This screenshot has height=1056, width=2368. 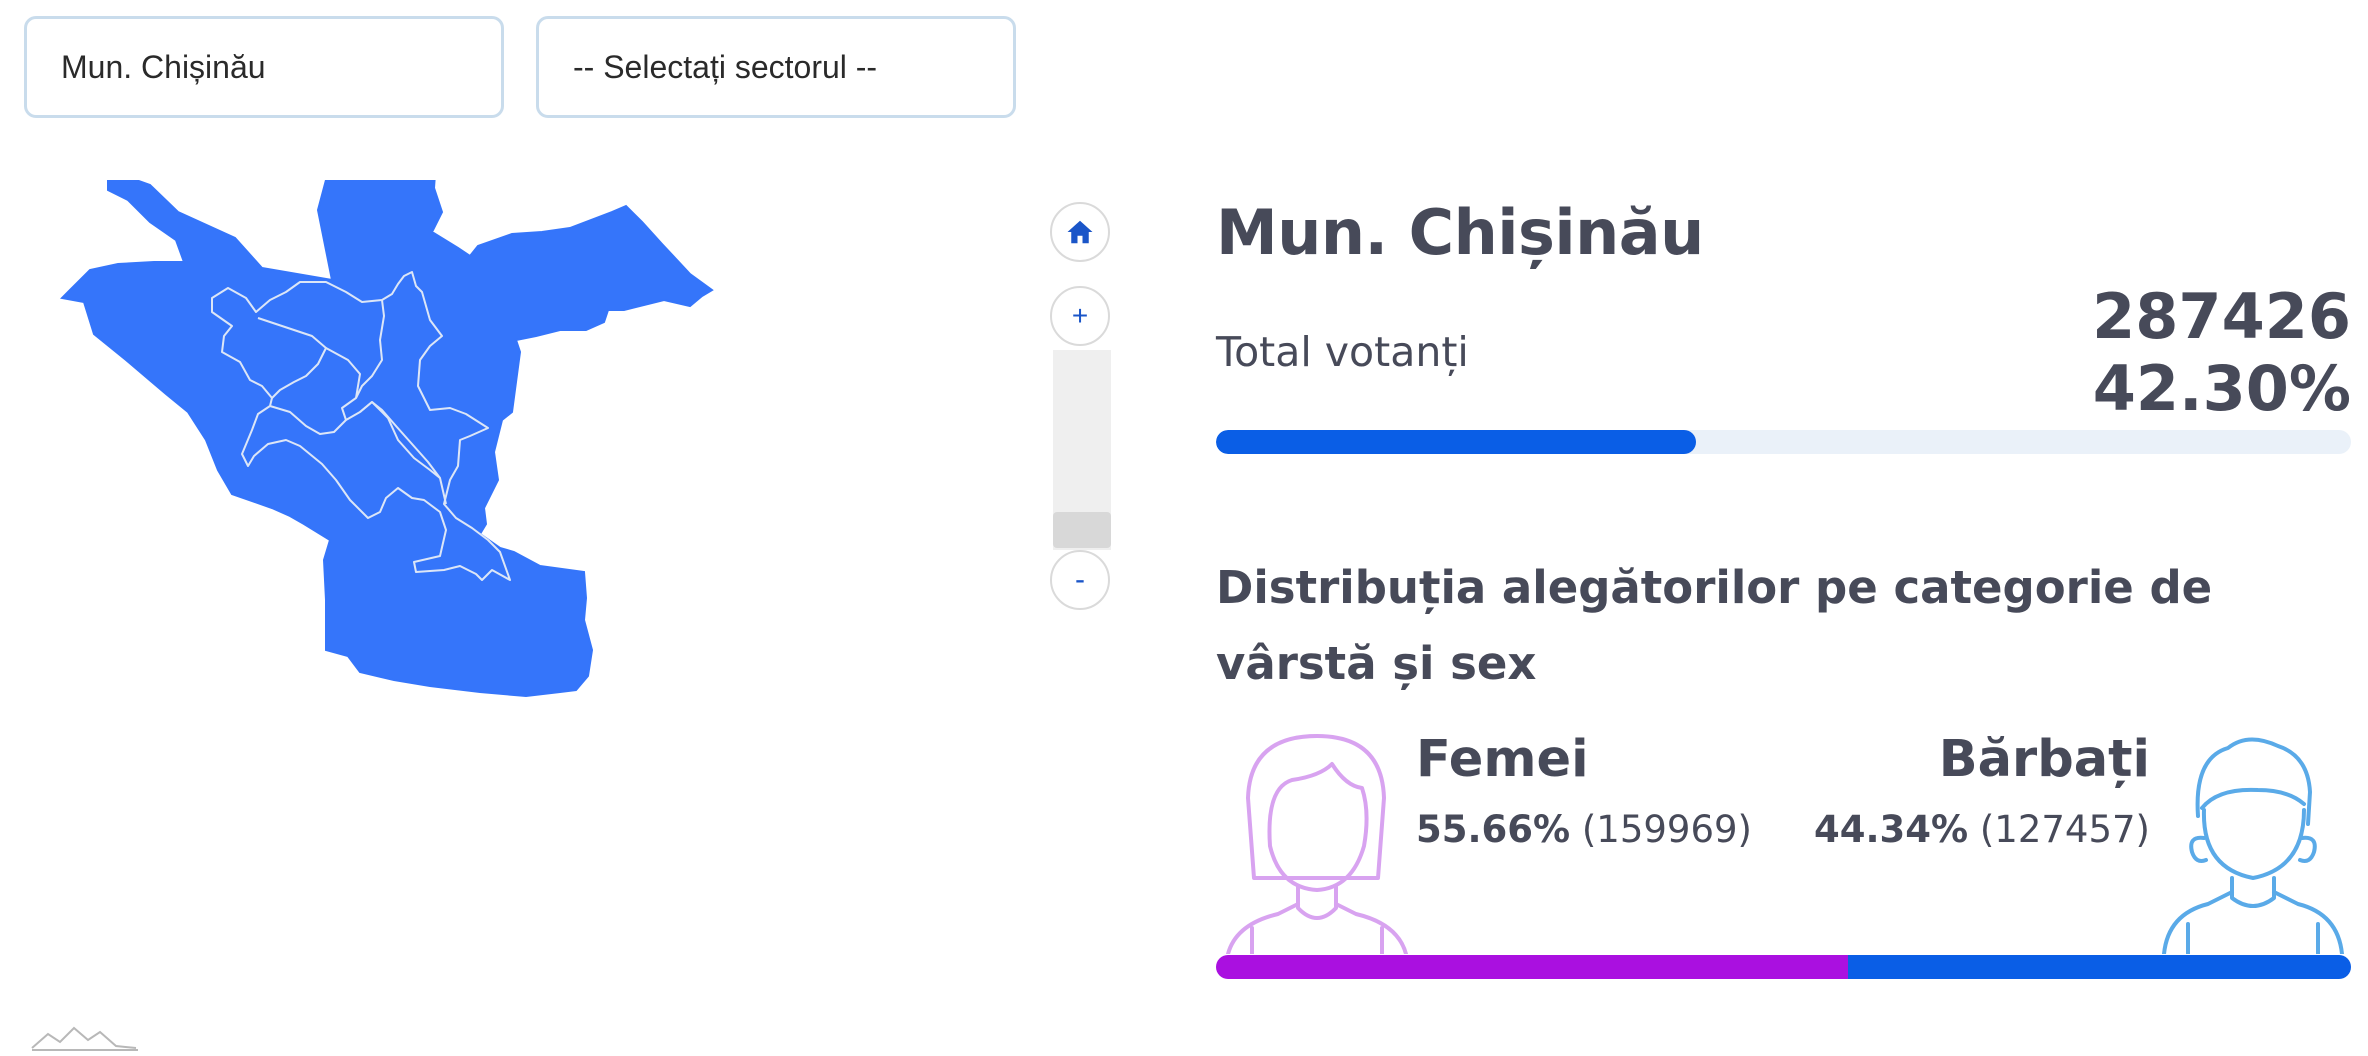 I want to click on city-select: Mun. Chișinău, so click(x=264, y=67).